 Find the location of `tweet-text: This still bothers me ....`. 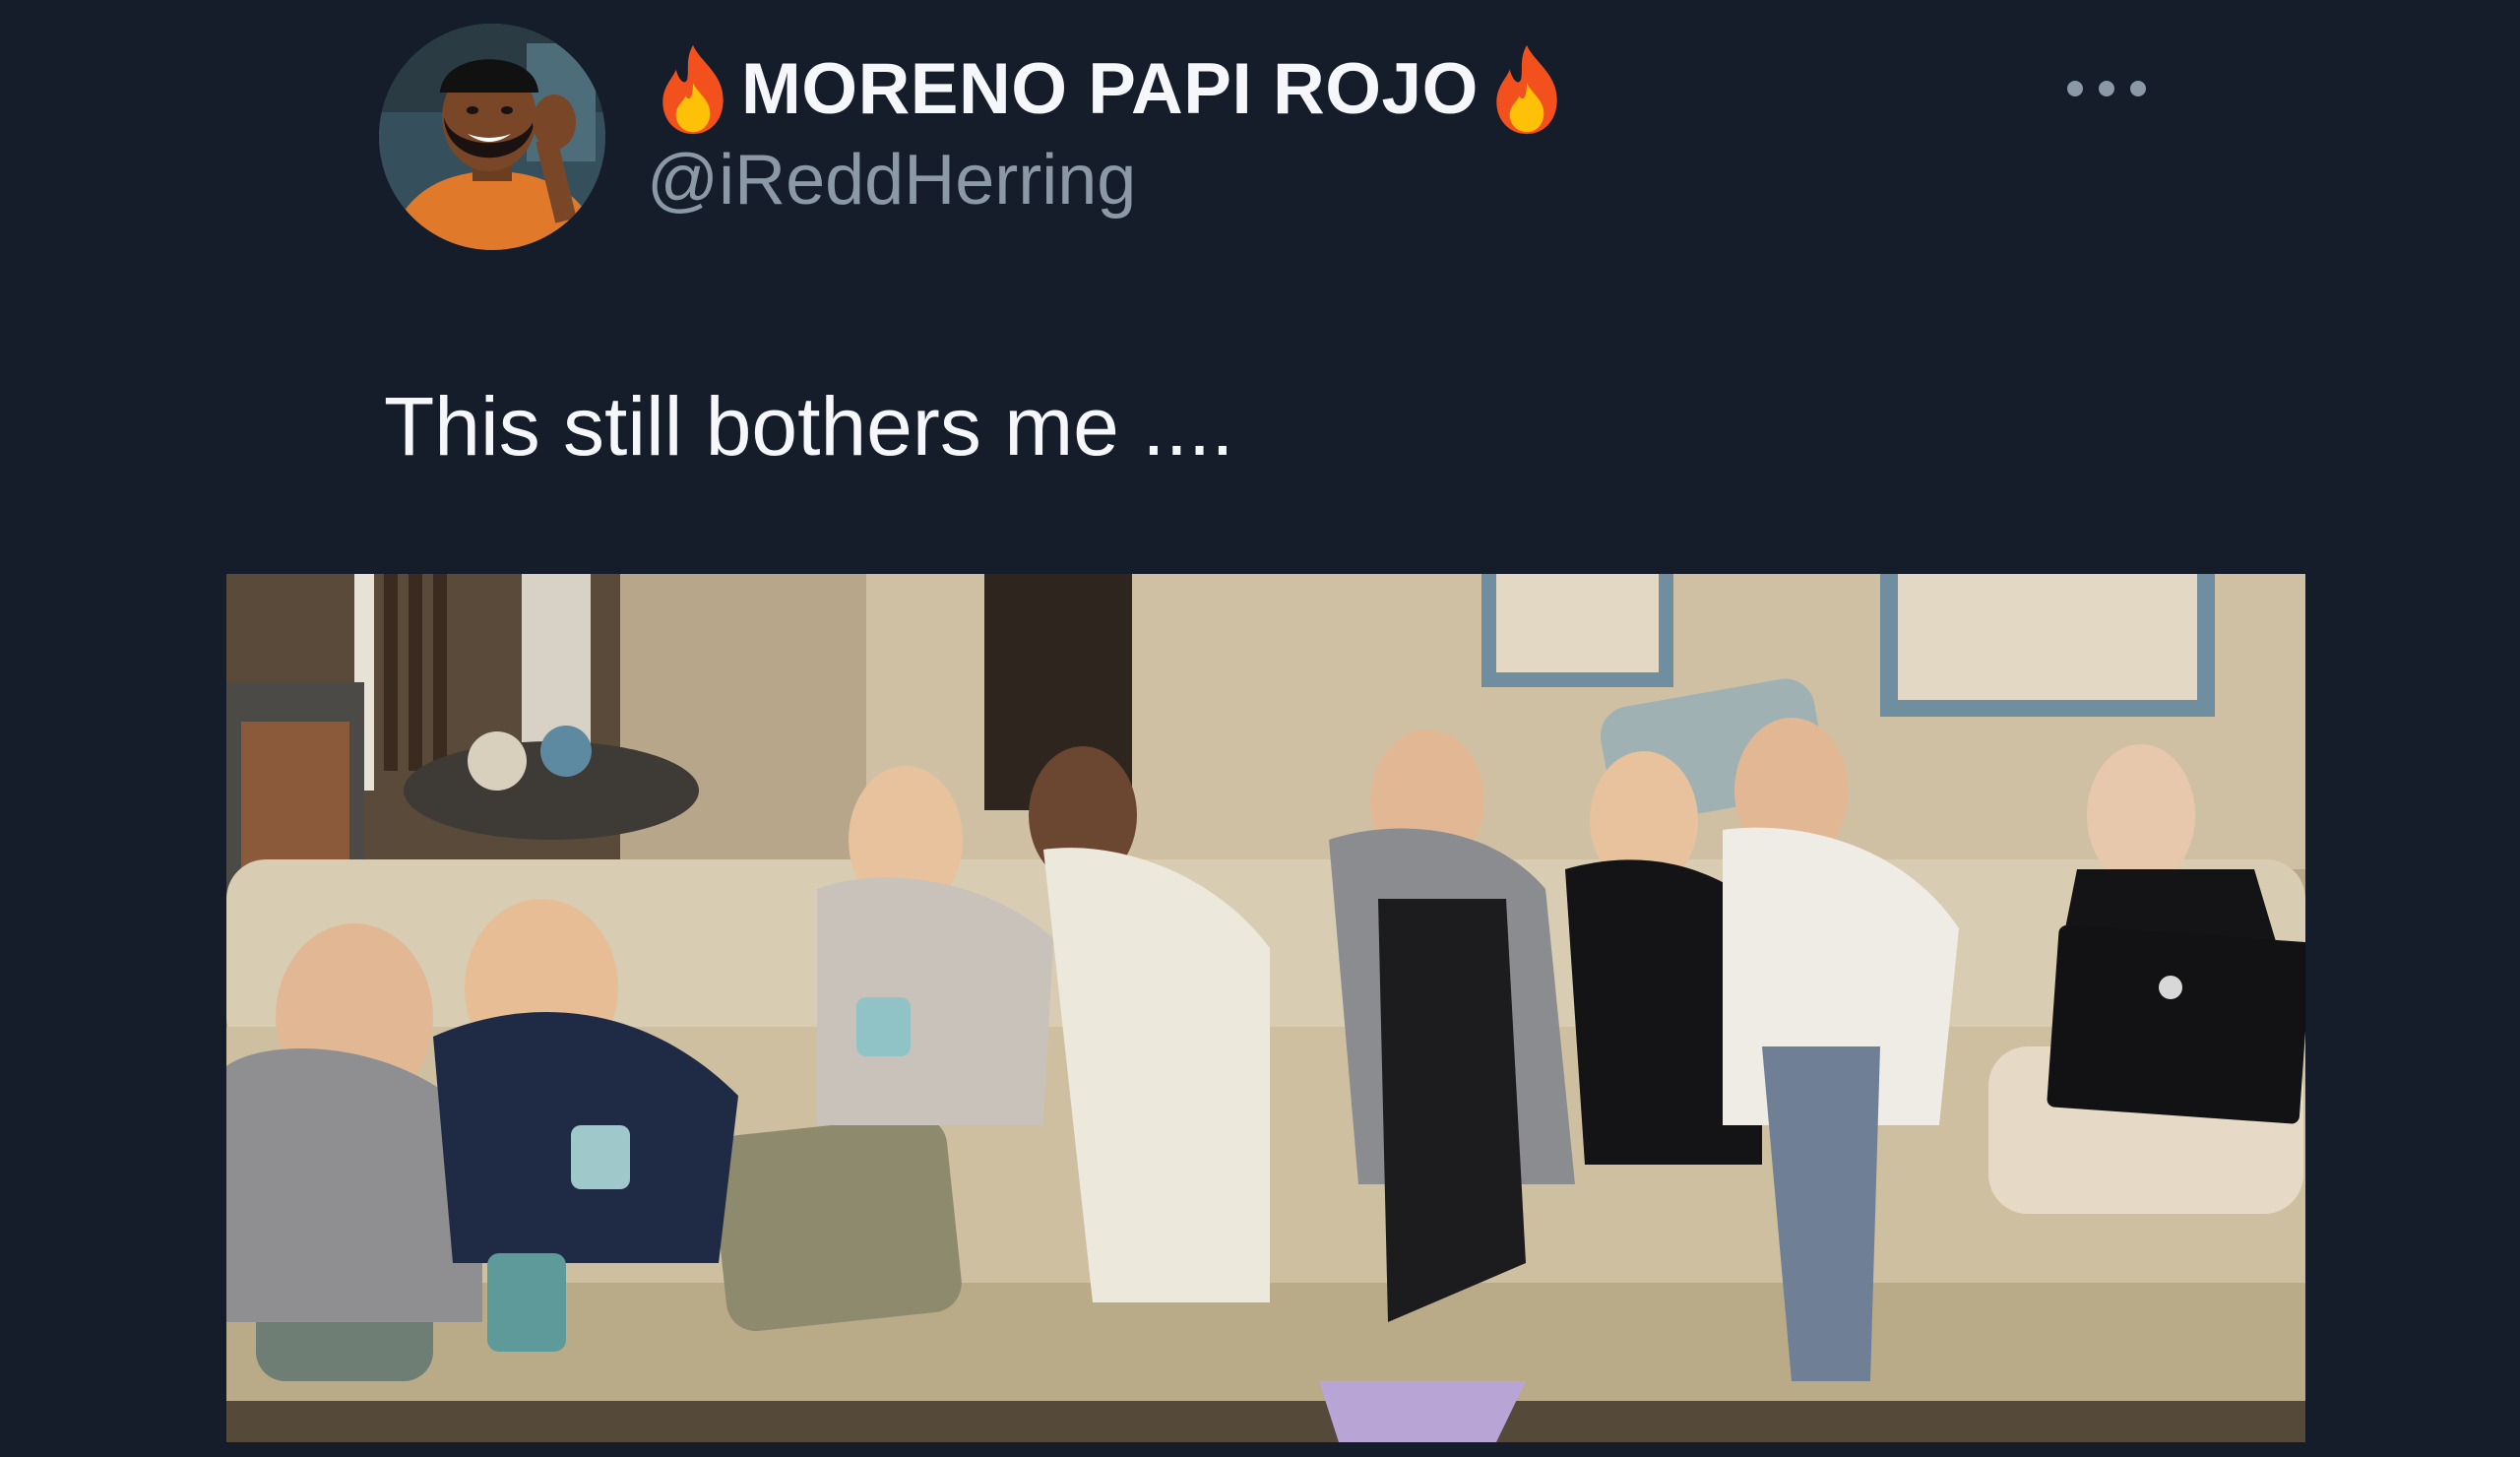

tweet-text: This still bothers me .... is located at coordinates (809, 426).